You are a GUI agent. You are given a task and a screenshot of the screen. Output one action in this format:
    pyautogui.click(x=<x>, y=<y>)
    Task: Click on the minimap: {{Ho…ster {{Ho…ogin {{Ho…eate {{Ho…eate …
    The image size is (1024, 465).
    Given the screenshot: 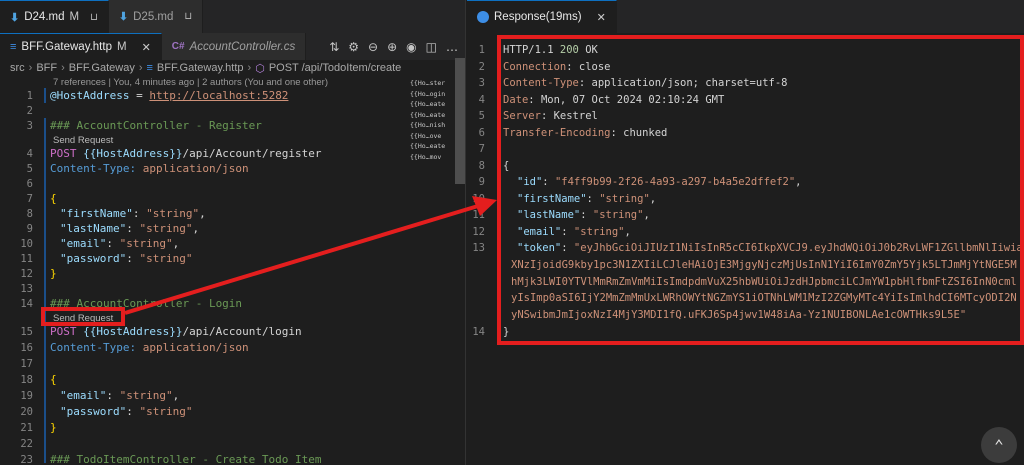 What is the action you would take?
    pyautogui.click(x=432, y=123)
    